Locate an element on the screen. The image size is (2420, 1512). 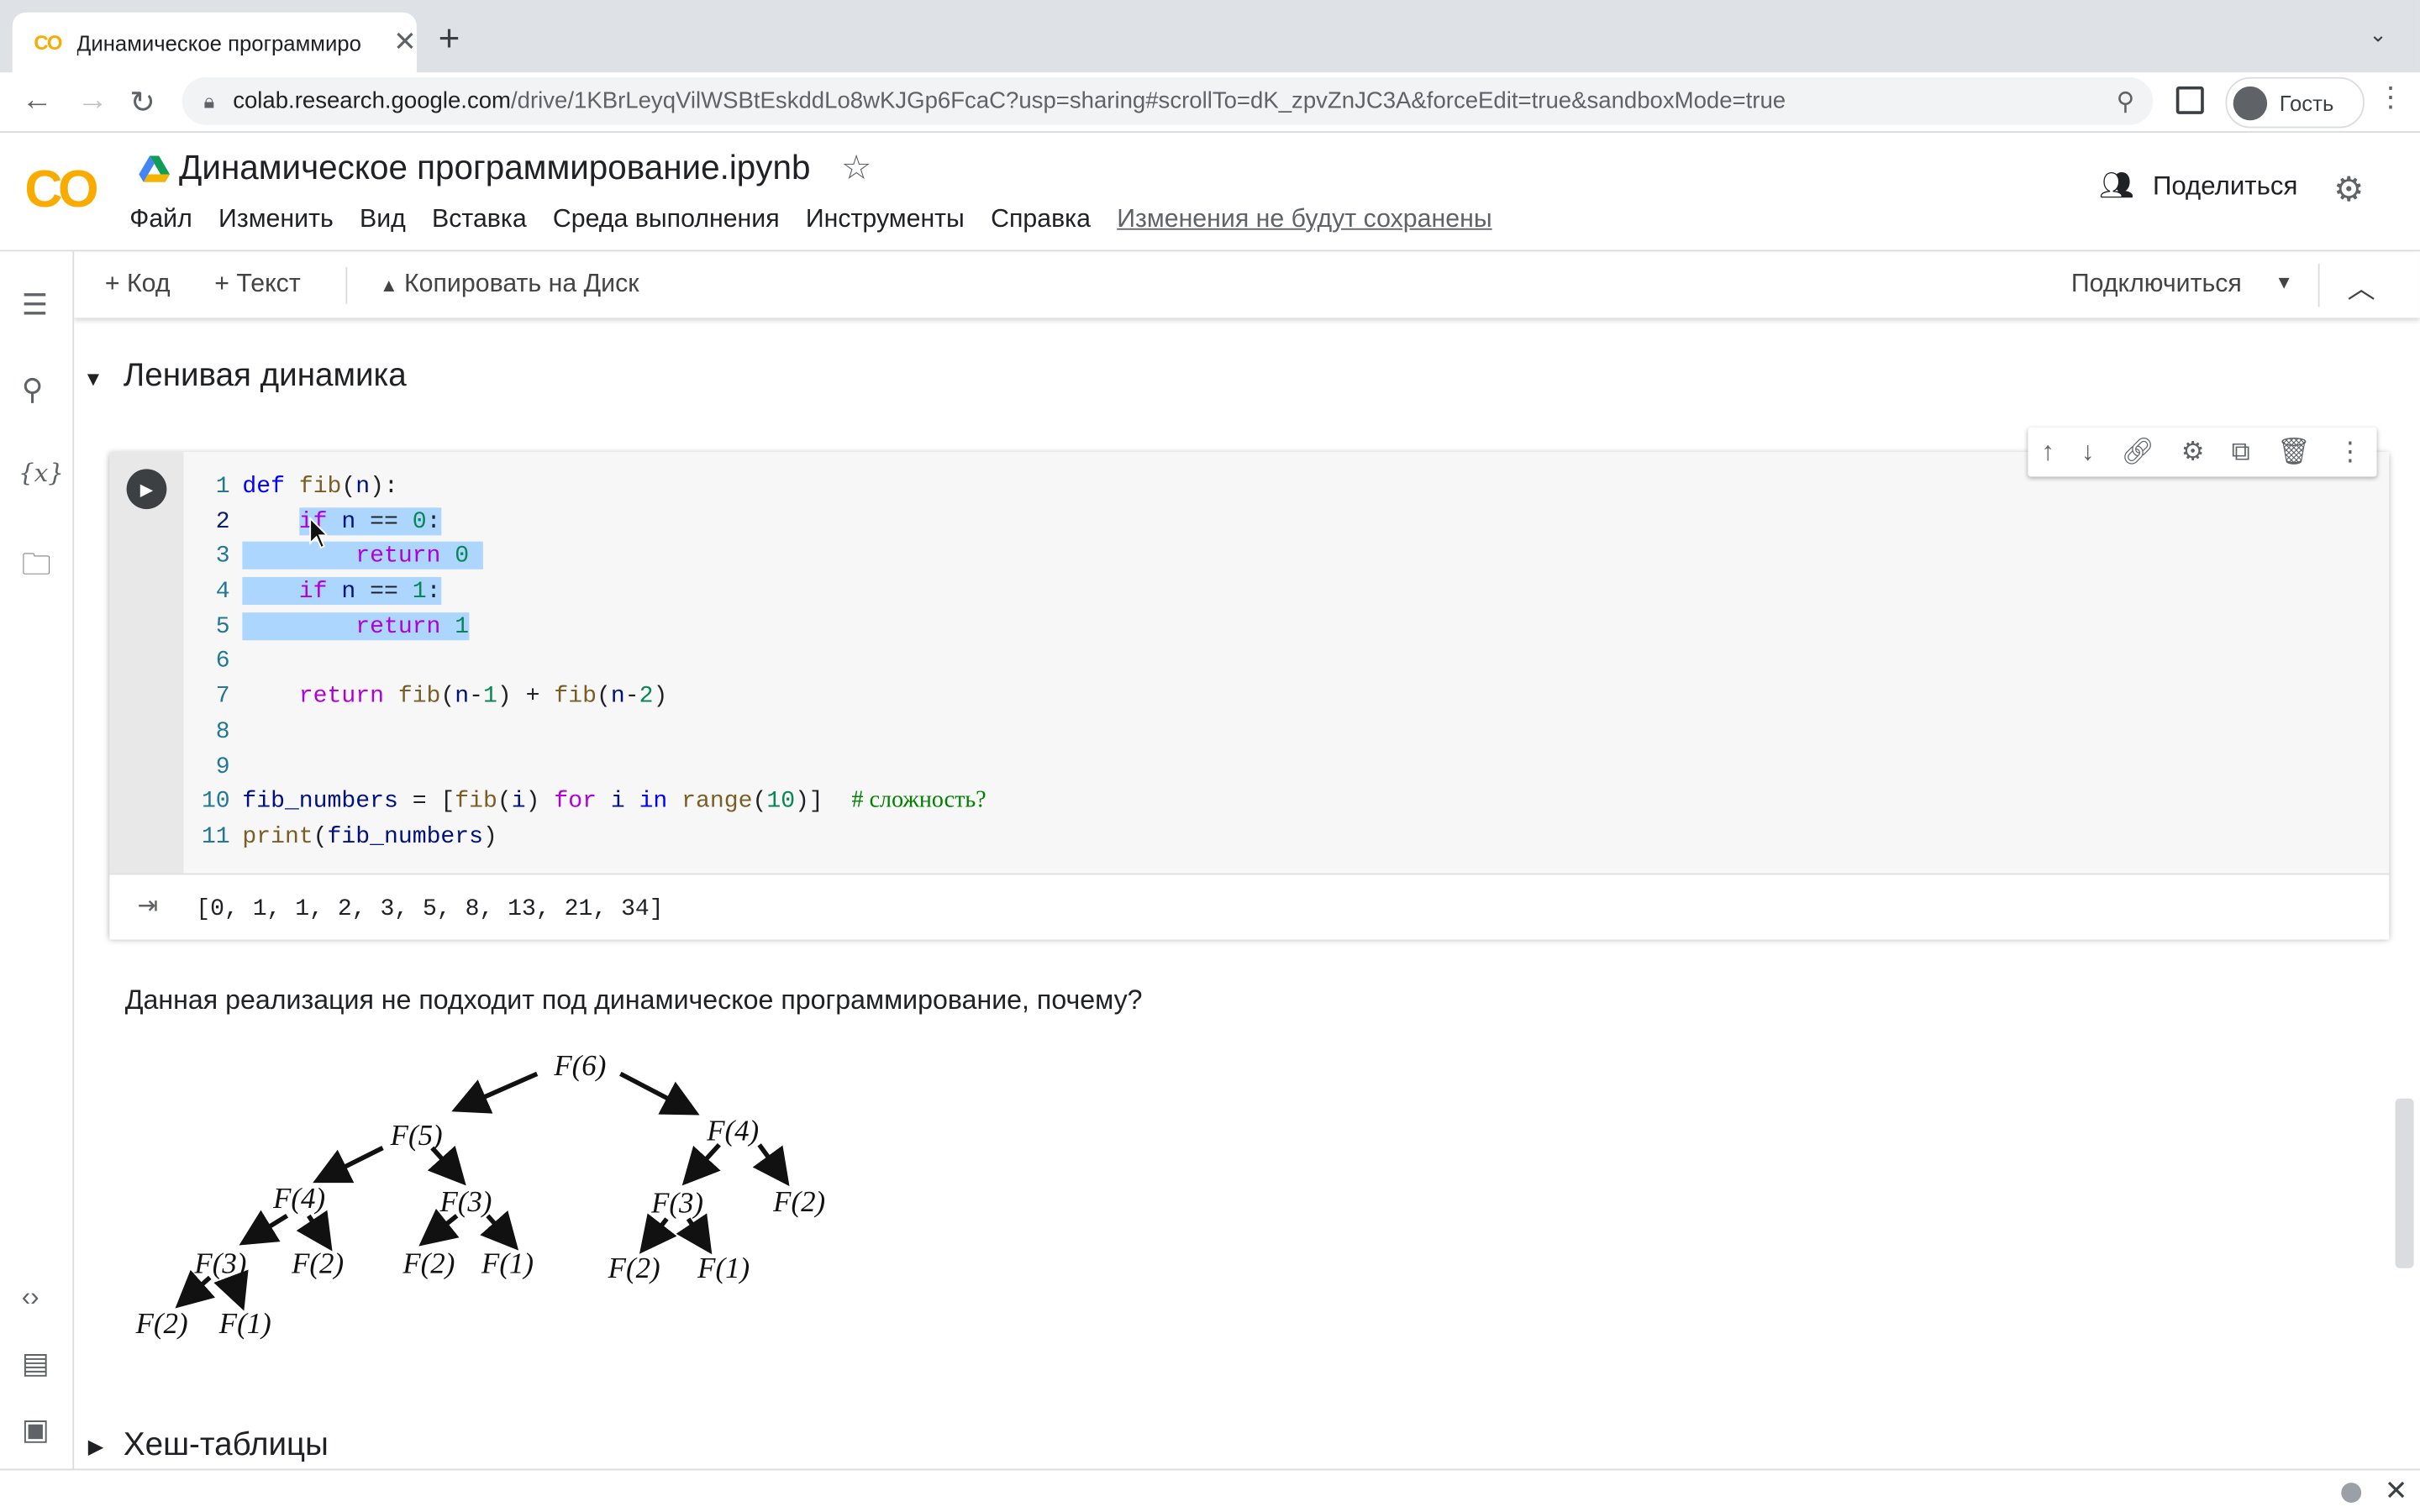
code-line: 9 is located at coordinates (585, 767).